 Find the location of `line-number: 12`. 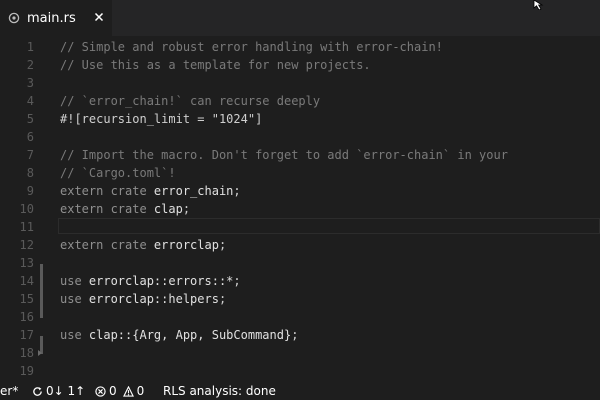

line-number: 12 is located at coordinates (26, 245).